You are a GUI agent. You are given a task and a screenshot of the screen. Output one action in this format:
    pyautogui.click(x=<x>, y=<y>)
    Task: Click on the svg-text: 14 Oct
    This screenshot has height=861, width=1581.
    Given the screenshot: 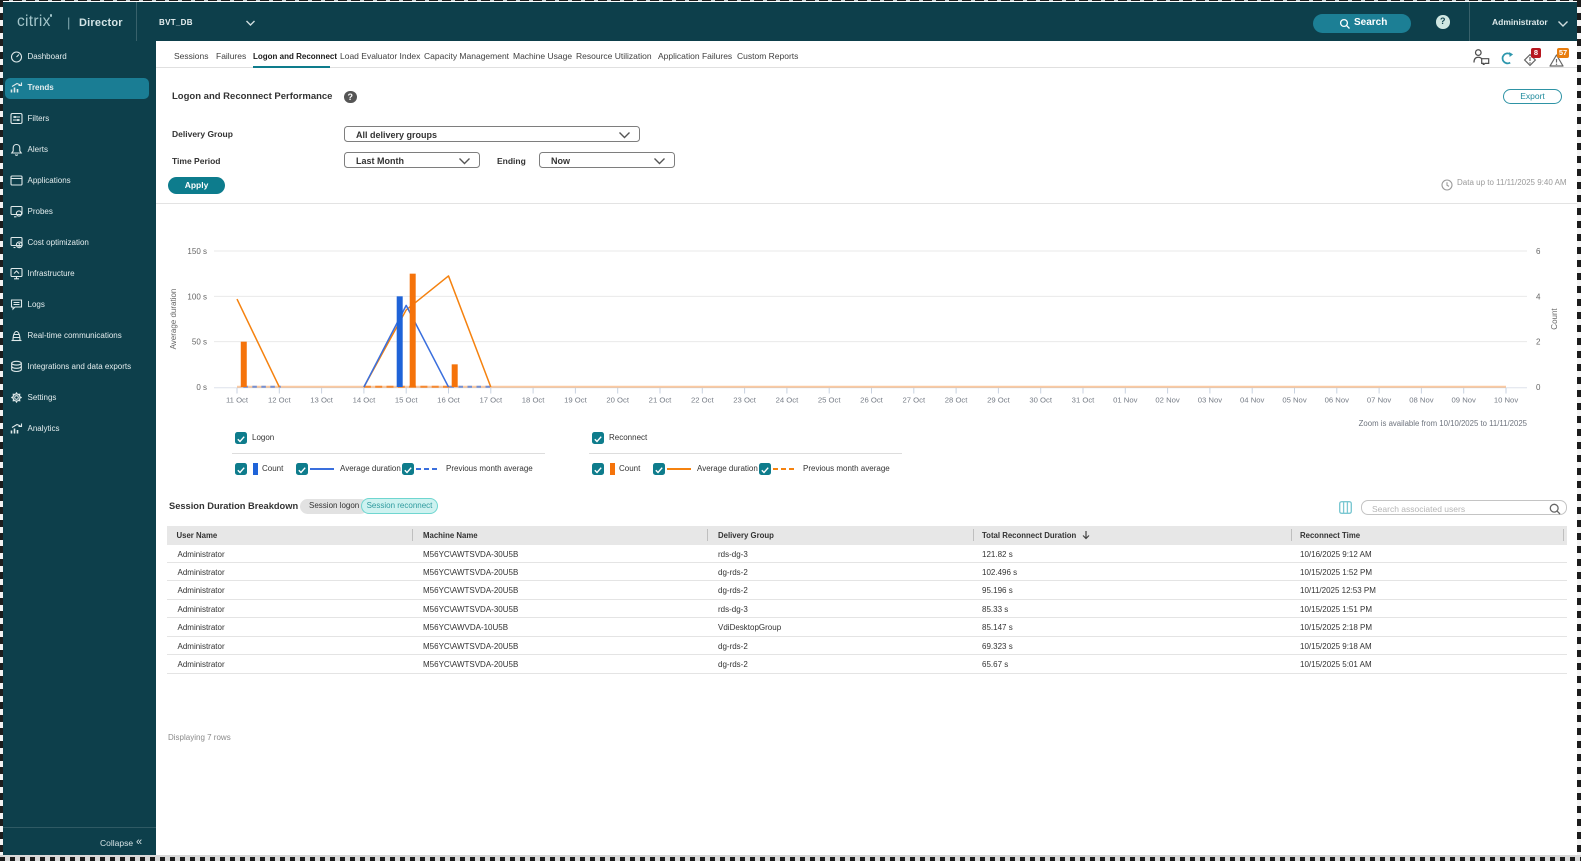 What is the action you would take?
    pyautogui.click(x=365, y=400)
    